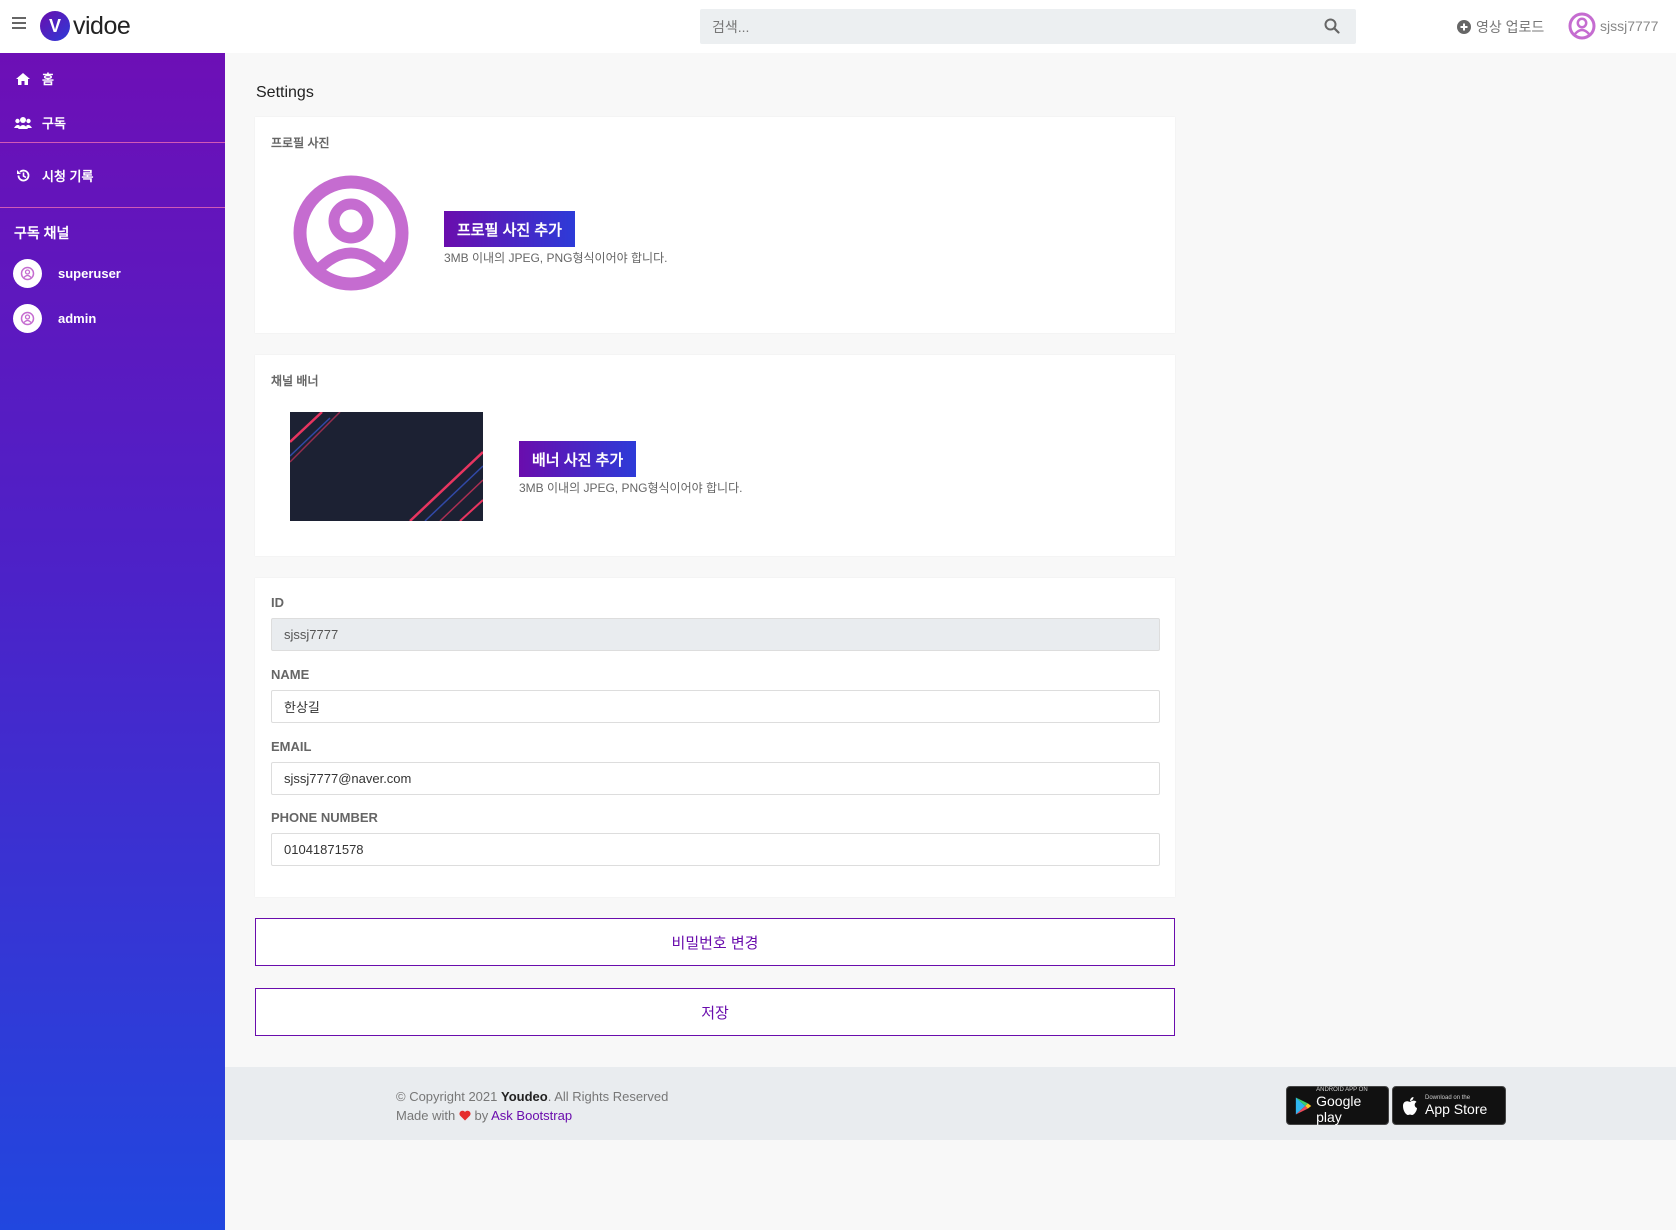  Describe the element at coordinates (1410, 1105) in the screenshot. I see `apple-icon` at that location.